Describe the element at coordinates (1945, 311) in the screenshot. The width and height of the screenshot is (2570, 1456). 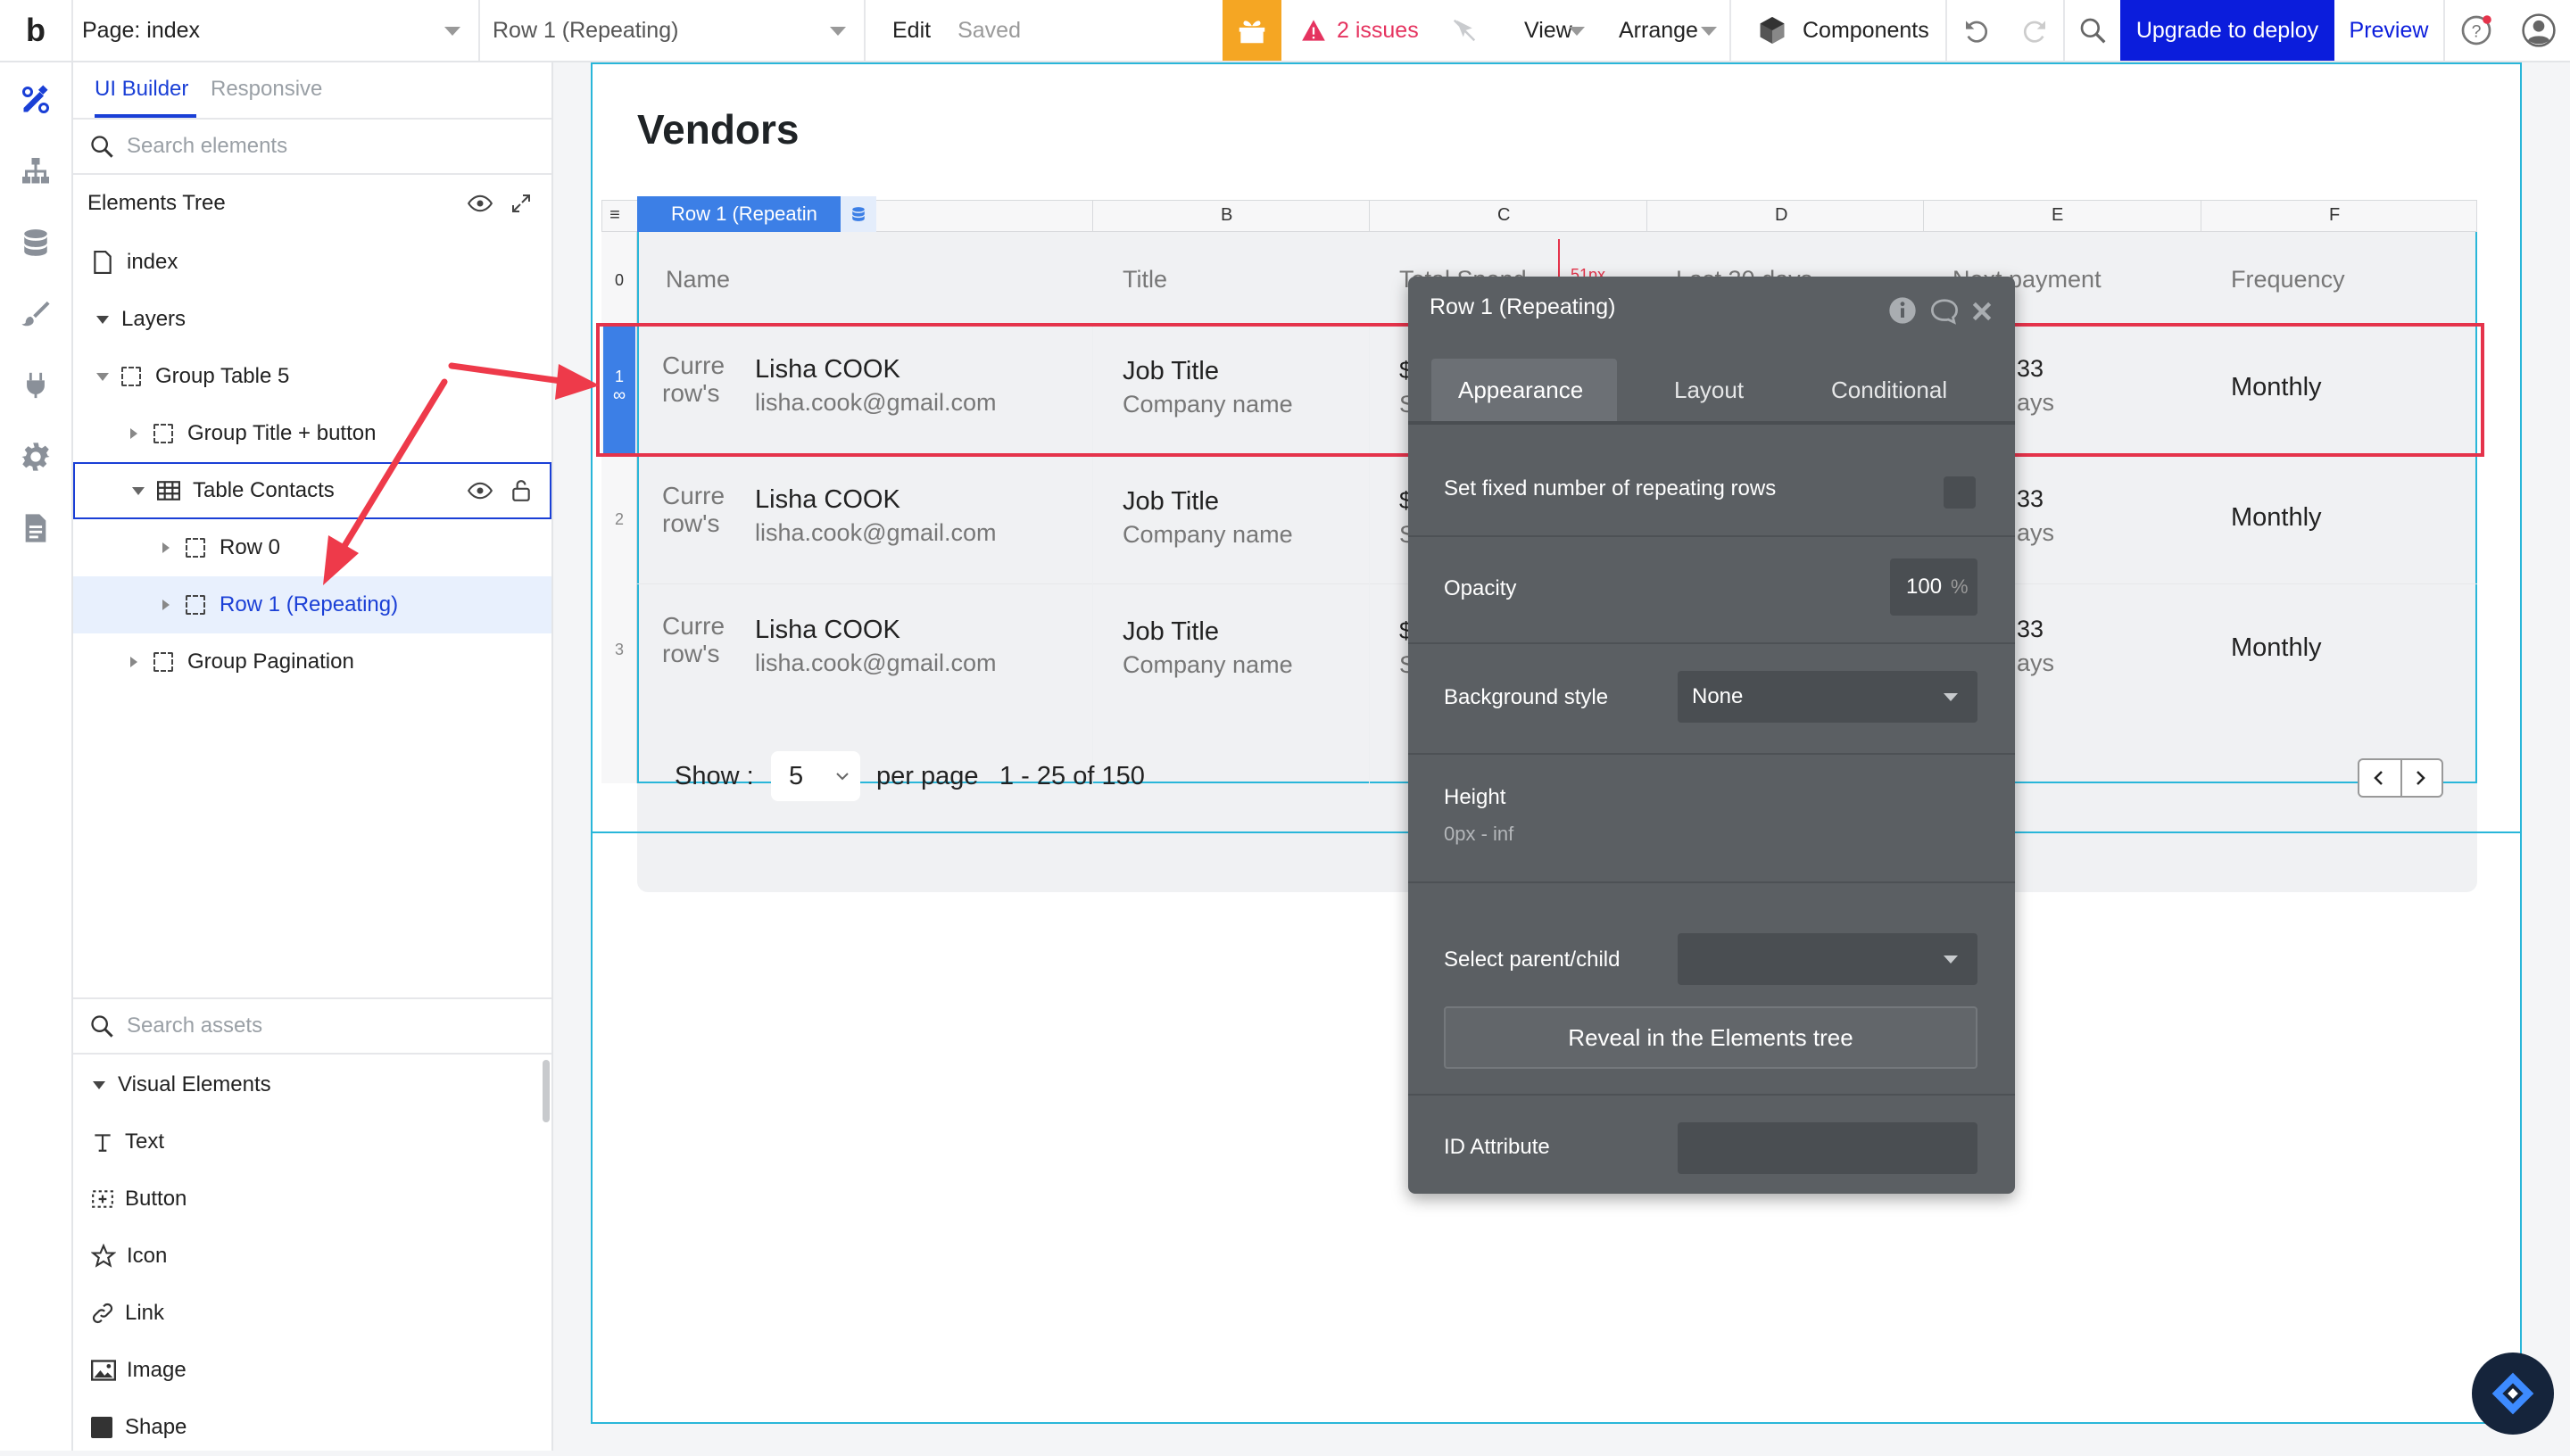
I see `comment-icon` at that location.